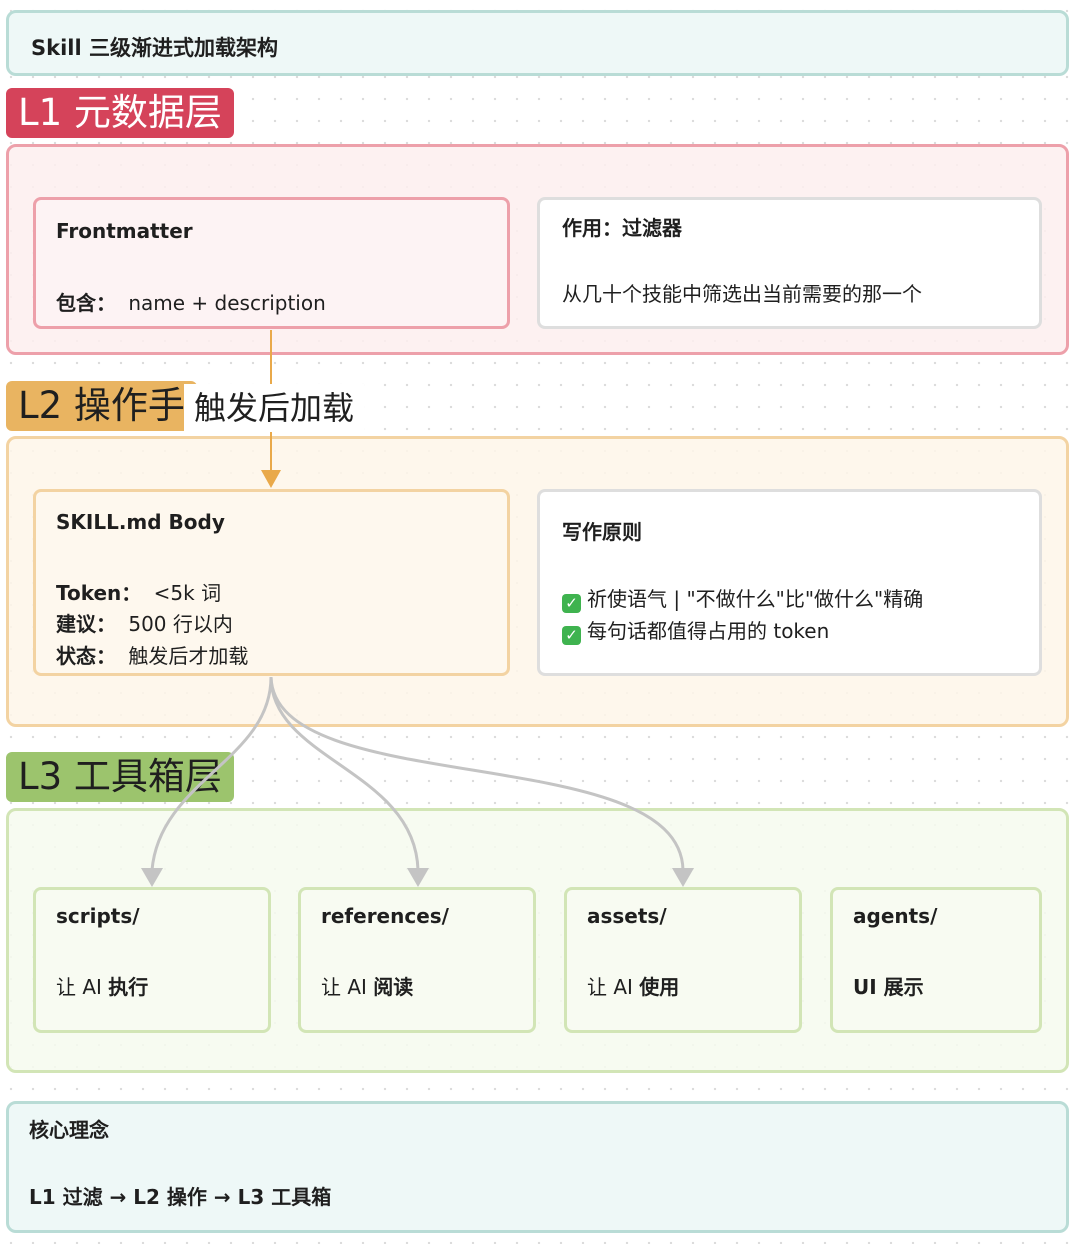  Describe the element at coordinates (152, 877) in the screenshot. I see `arrowhead-scripts` at that location.